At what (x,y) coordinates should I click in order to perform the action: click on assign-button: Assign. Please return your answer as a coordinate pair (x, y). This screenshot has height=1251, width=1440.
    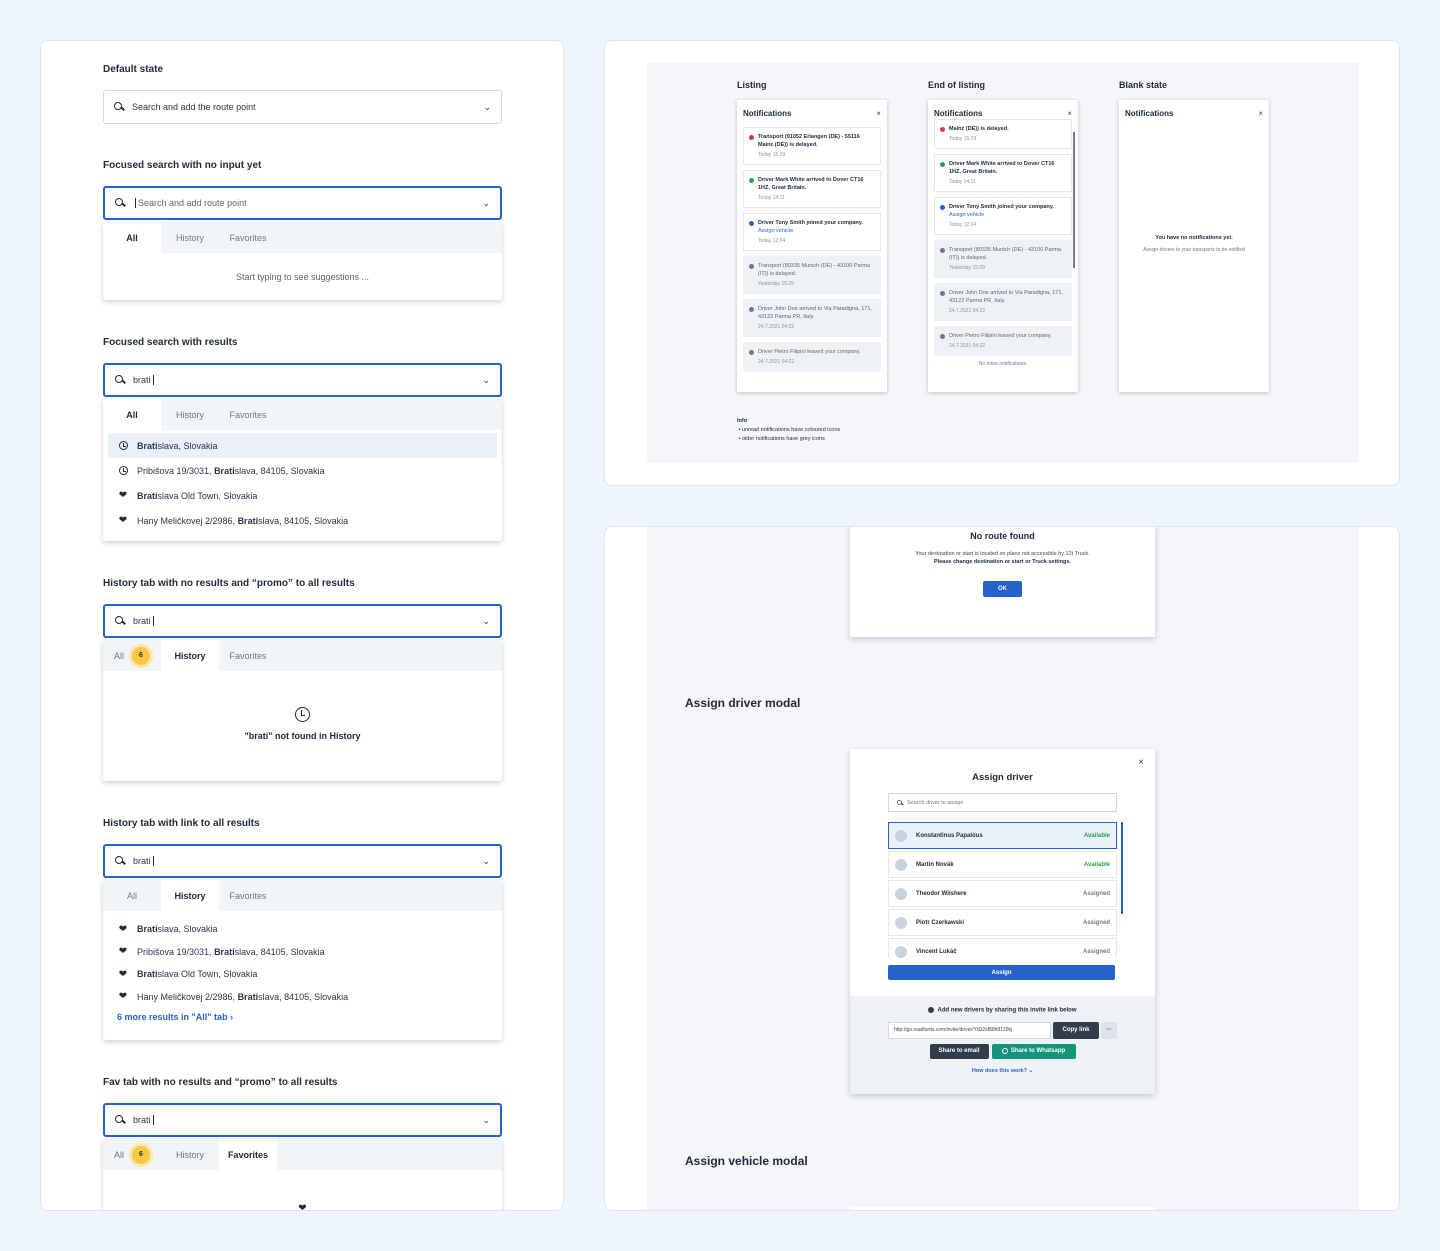
    Looking at the image, I should click on (1001, 972).